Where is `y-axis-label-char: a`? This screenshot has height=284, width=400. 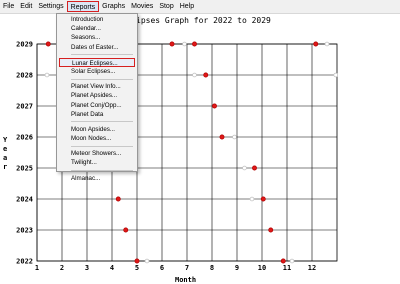
y-axis-label-char: a is located at coordinates (5, 158).